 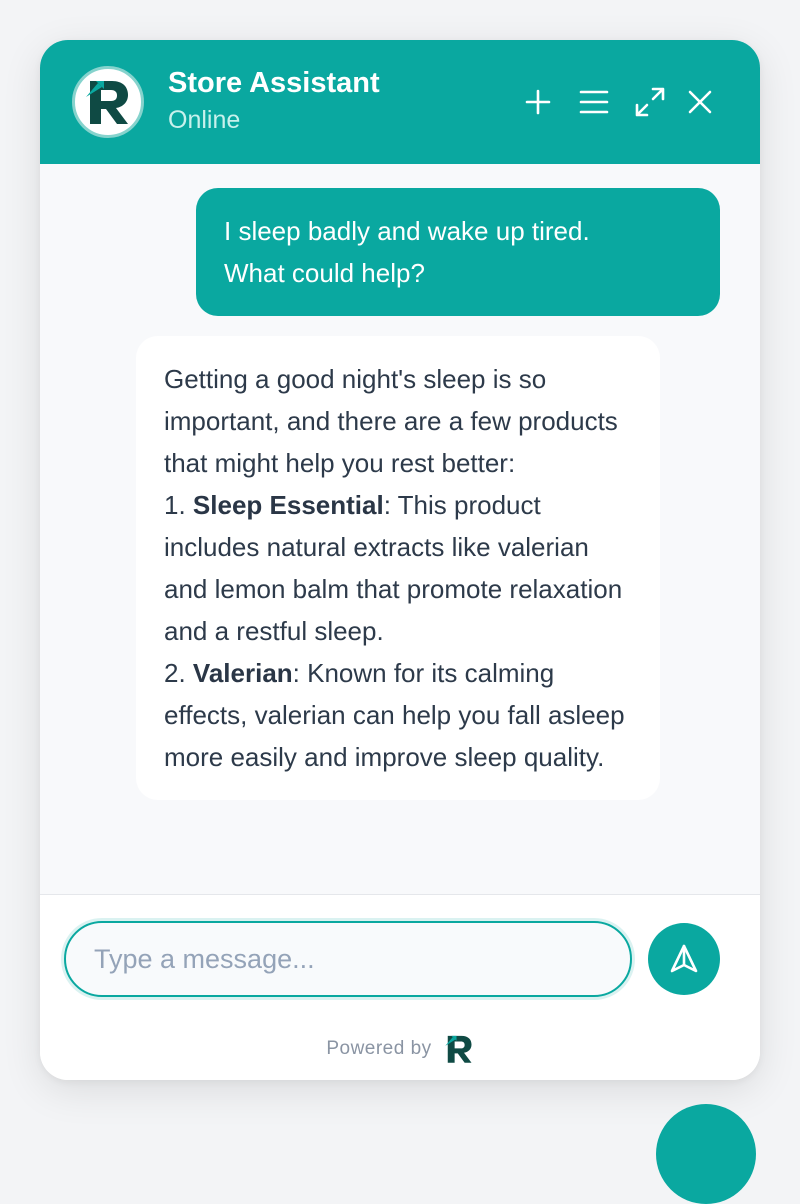 I want to click on product-item-number: 2., so click(x=178, y=673).